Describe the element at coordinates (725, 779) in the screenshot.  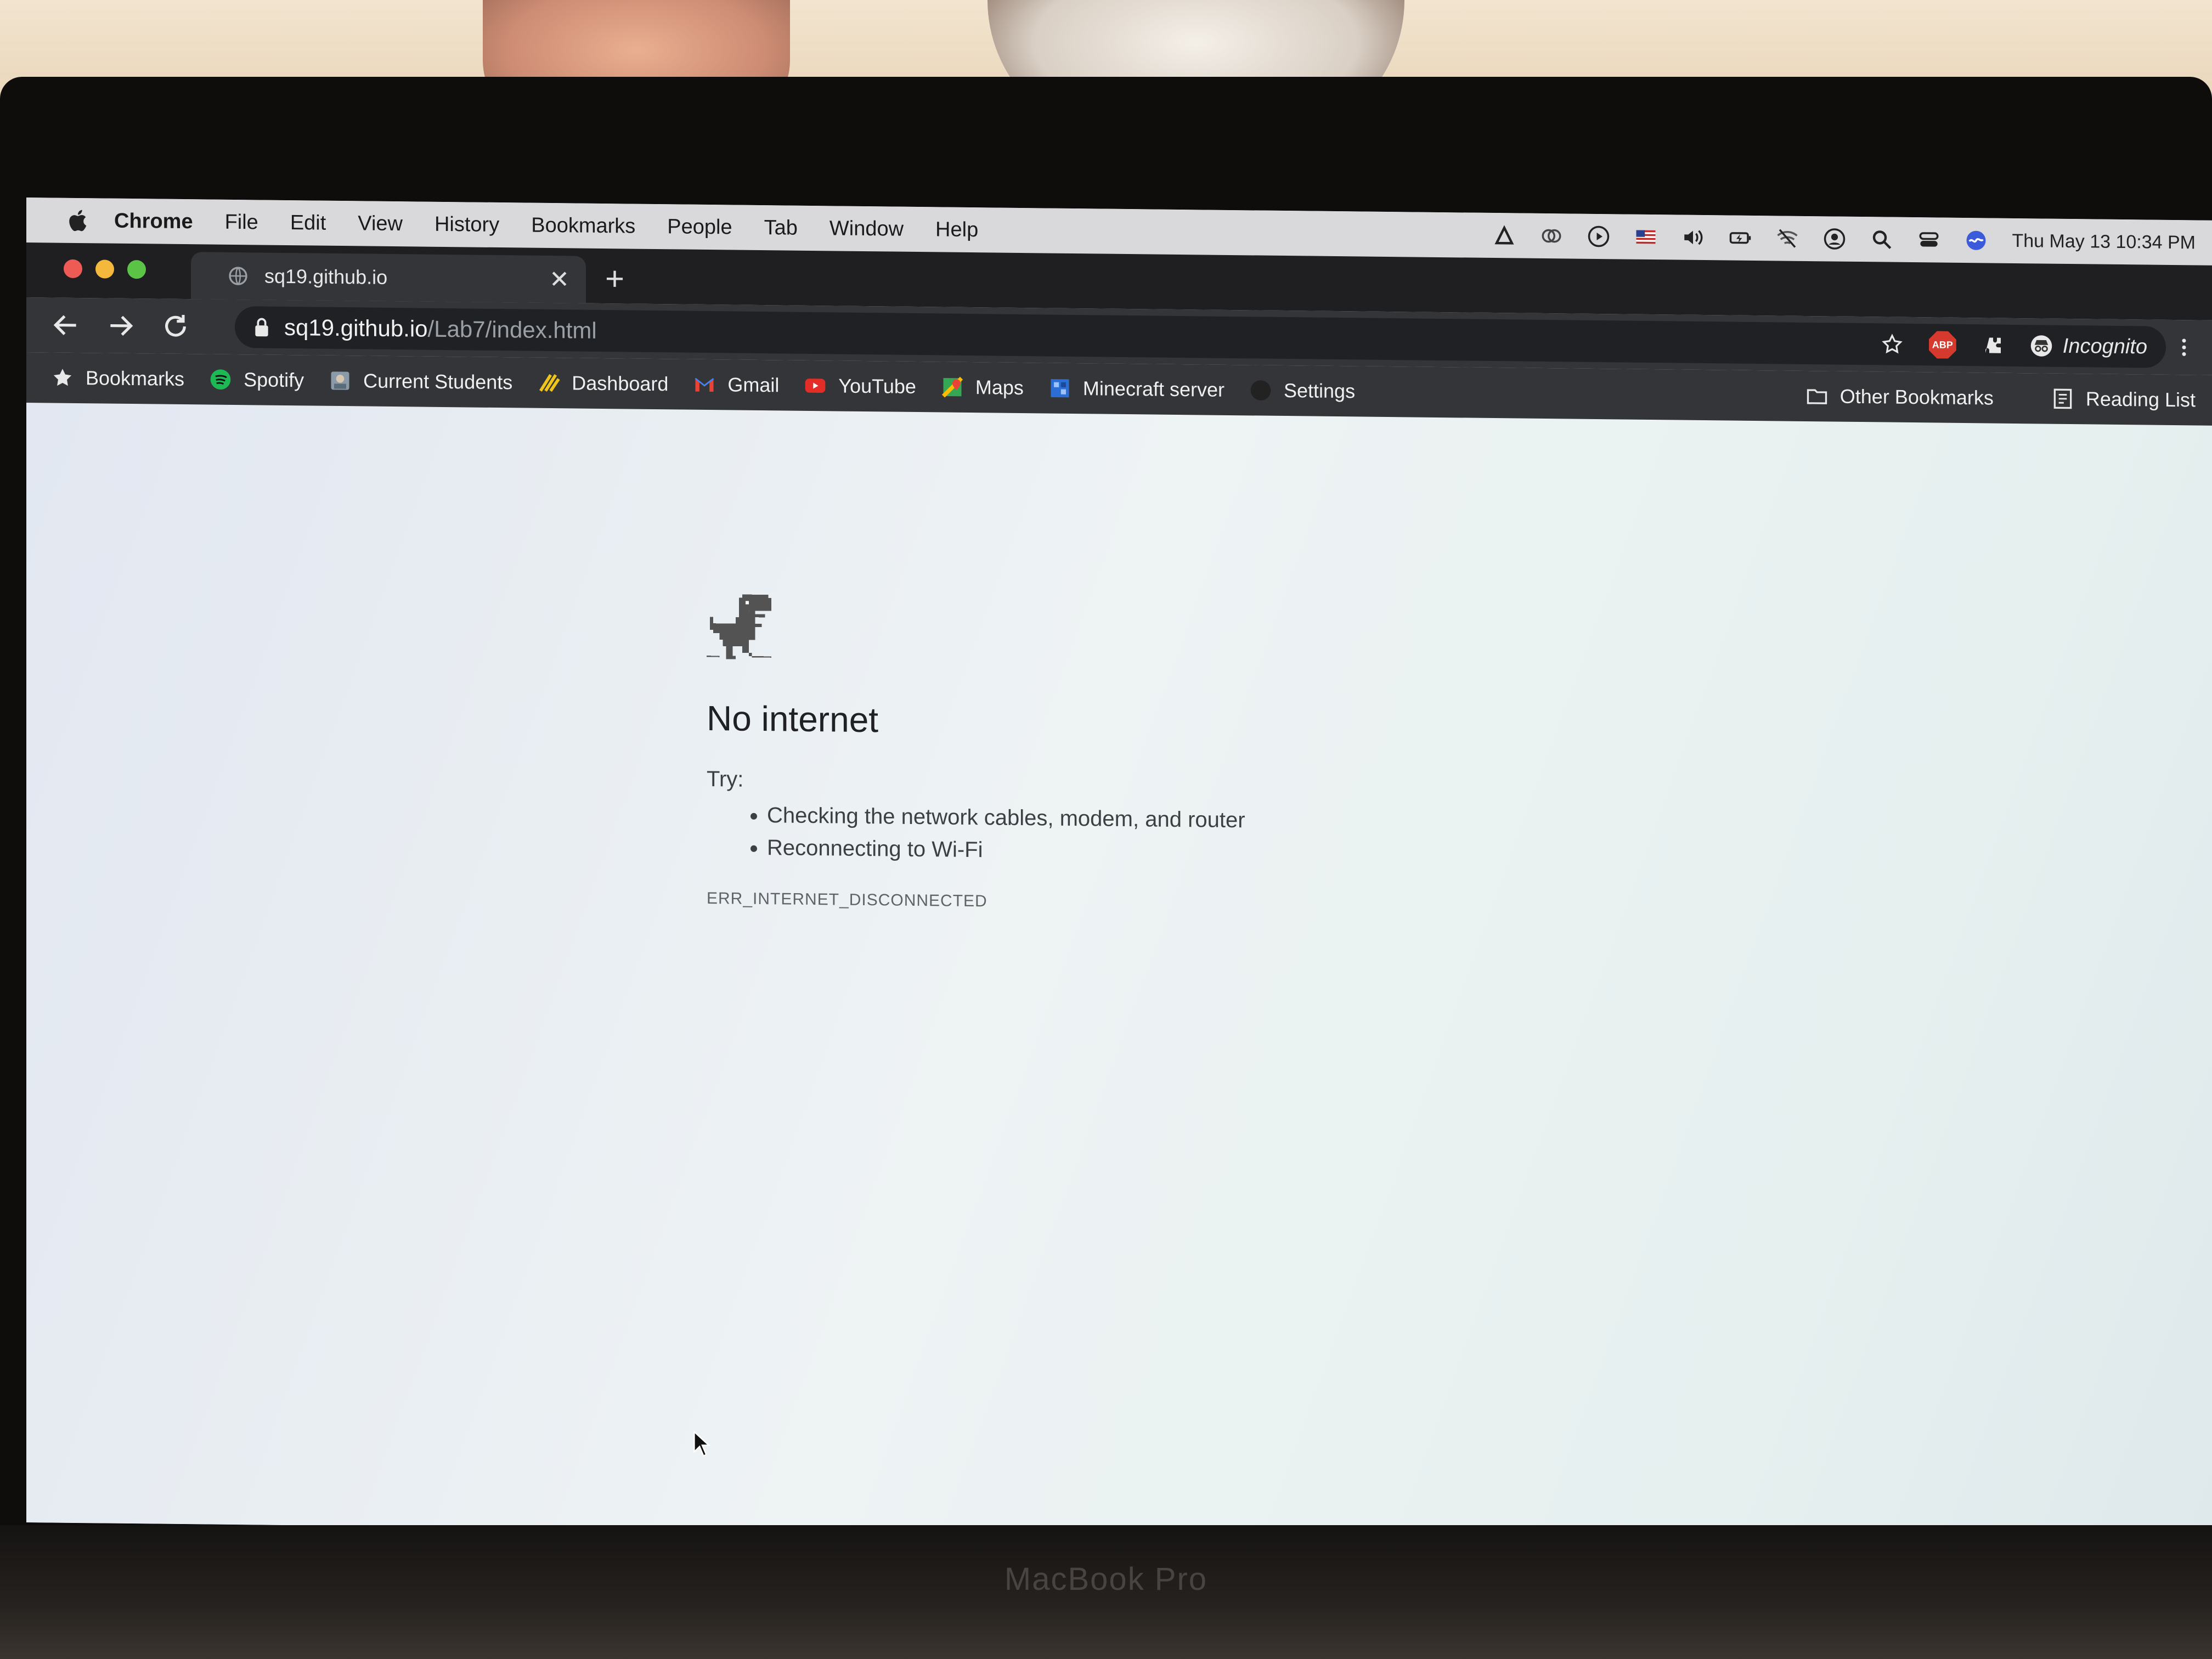
I see `try-label: Try:` at that location.